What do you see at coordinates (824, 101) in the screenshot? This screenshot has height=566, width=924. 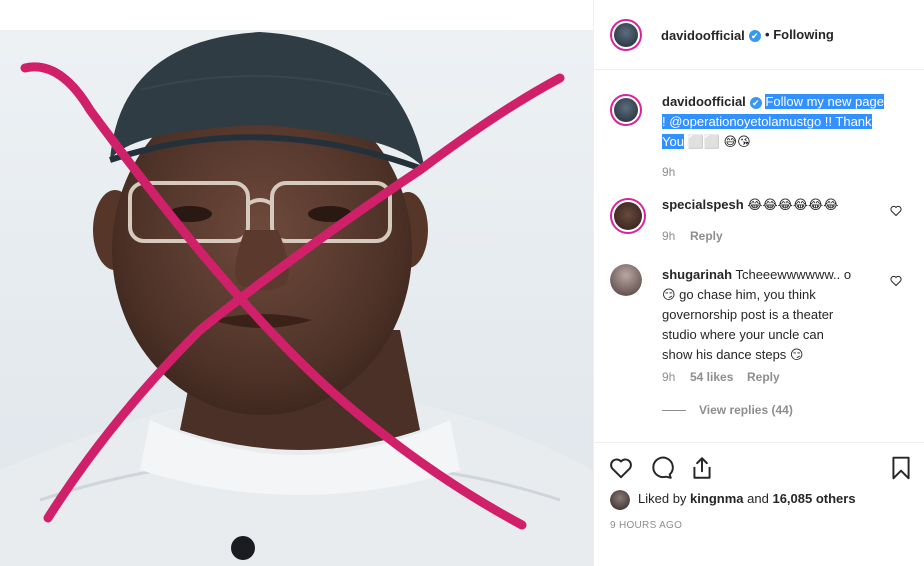 I see `caption-line-1: Follow my new page` at bounding box center [824, 101].